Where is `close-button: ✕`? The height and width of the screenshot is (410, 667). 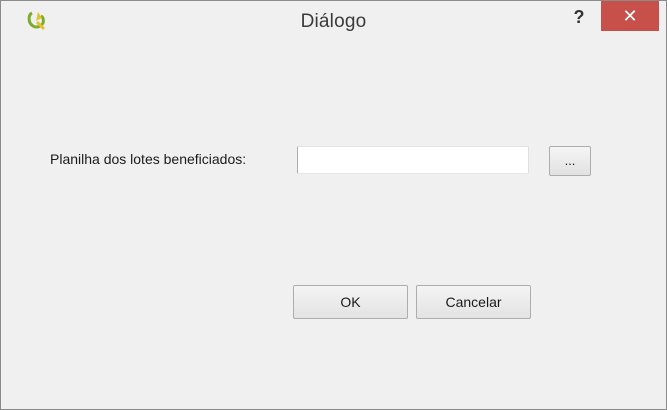 close-button: ✕ is located at coordinates (630, 16).